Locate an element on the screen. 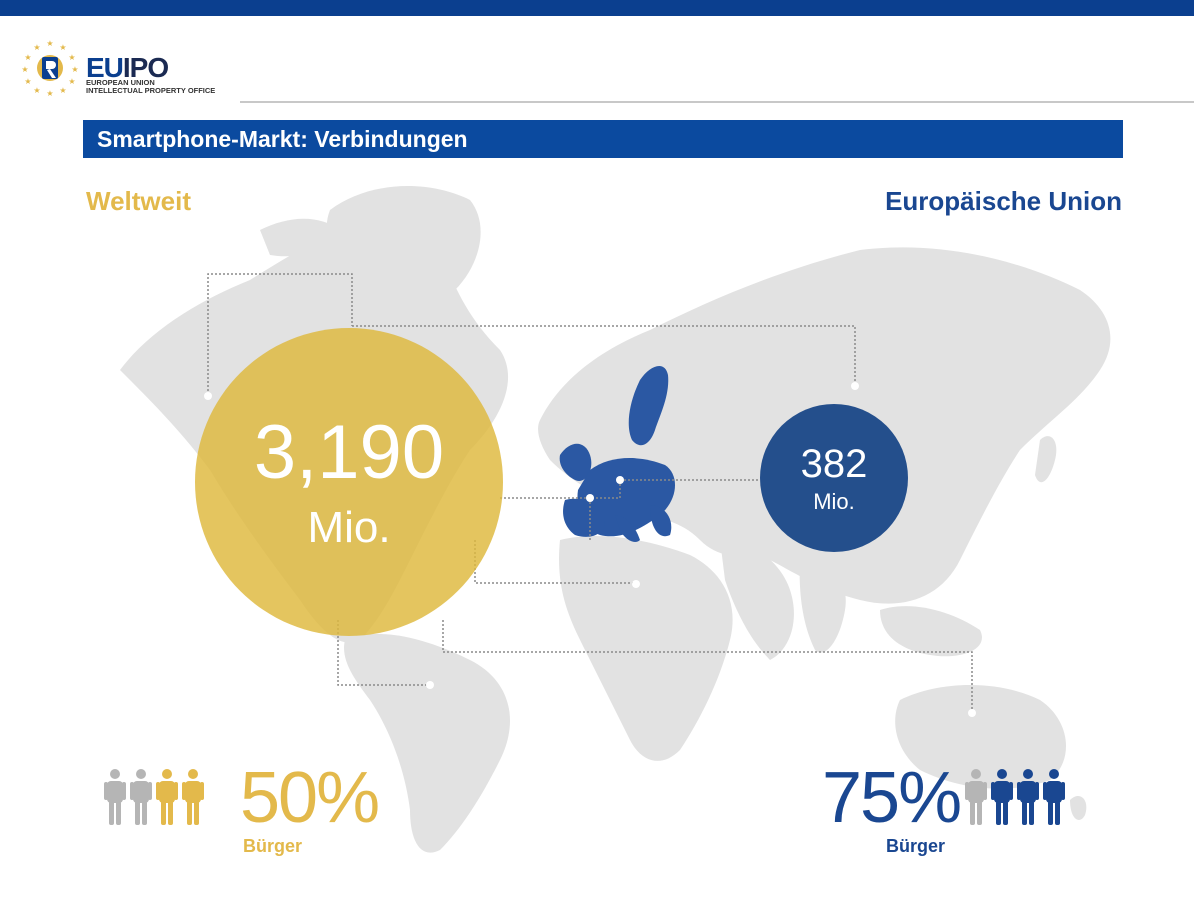  eu-value: 382 is located at coordinates (834, 464).